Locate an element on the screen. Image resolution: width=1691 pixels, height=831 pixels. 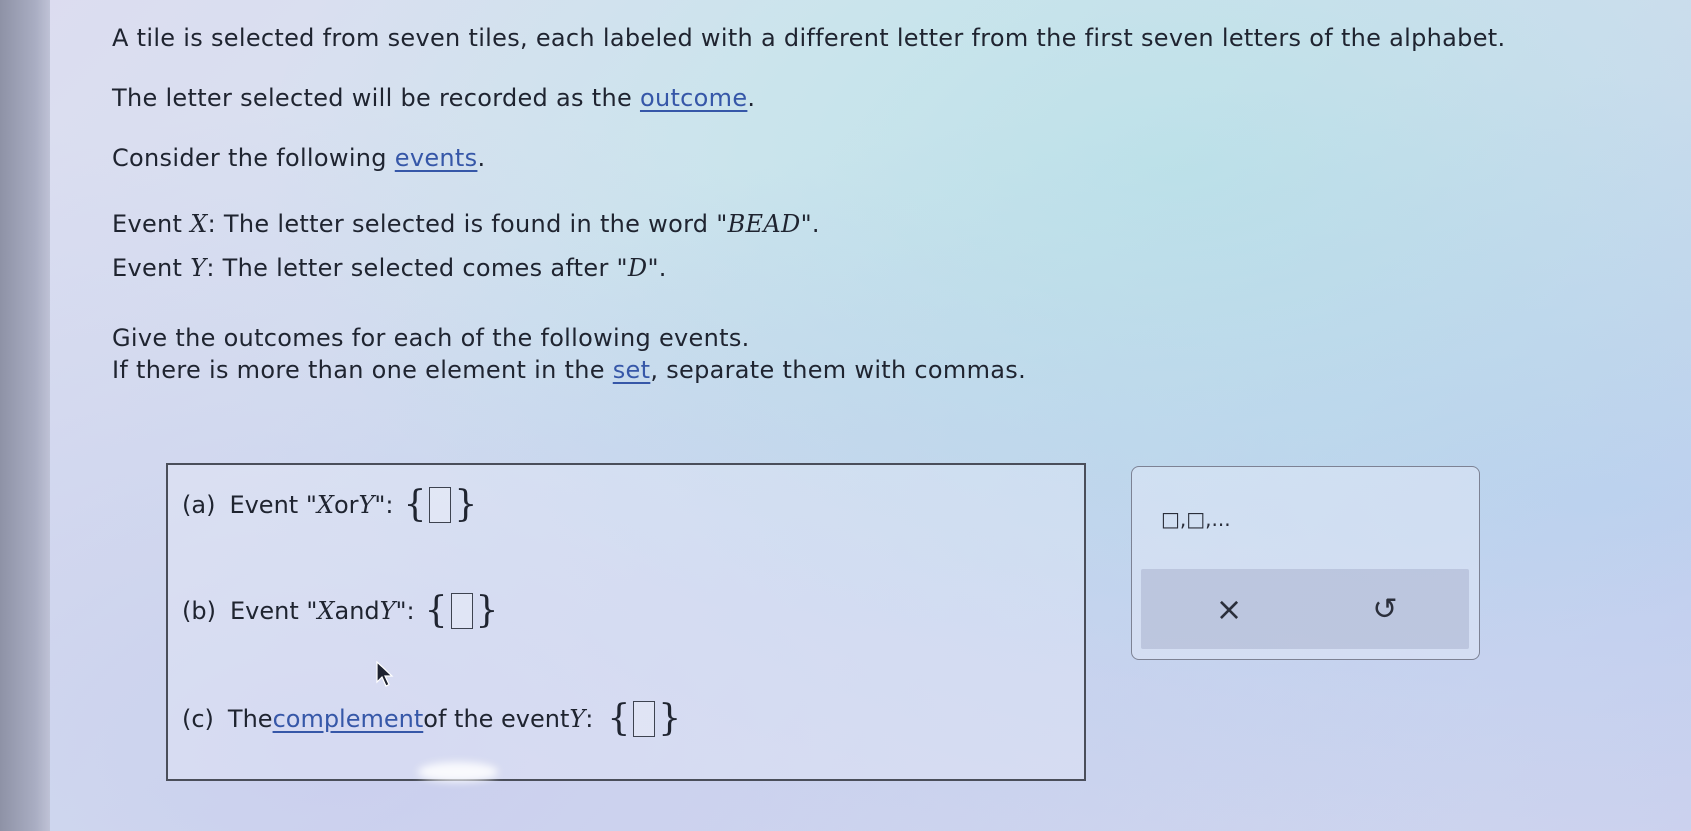
keypad-action-bar: × ↺ is located at coordinates (1305, 609).